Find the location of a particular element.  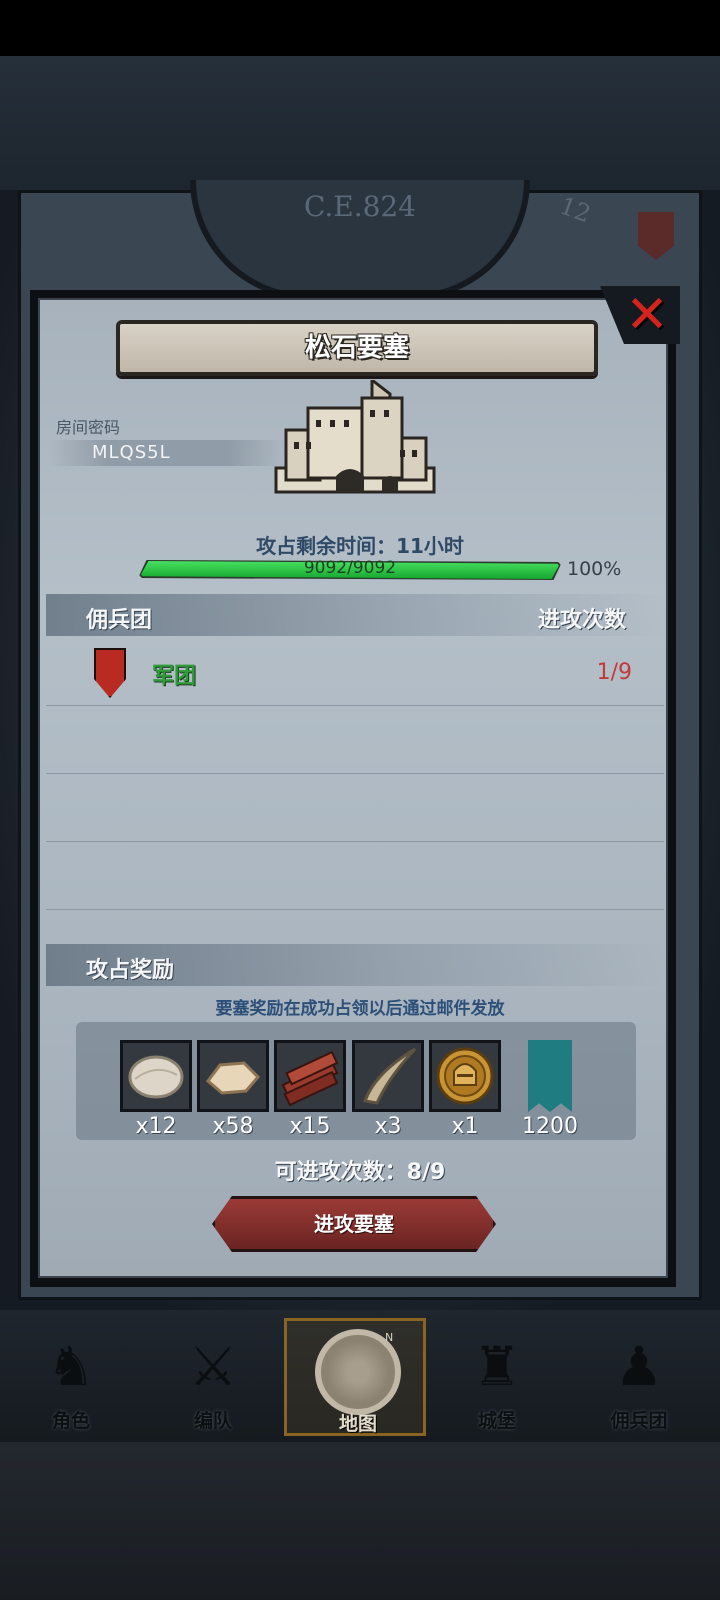

horn-icon is located at coordinates (388, 1076).